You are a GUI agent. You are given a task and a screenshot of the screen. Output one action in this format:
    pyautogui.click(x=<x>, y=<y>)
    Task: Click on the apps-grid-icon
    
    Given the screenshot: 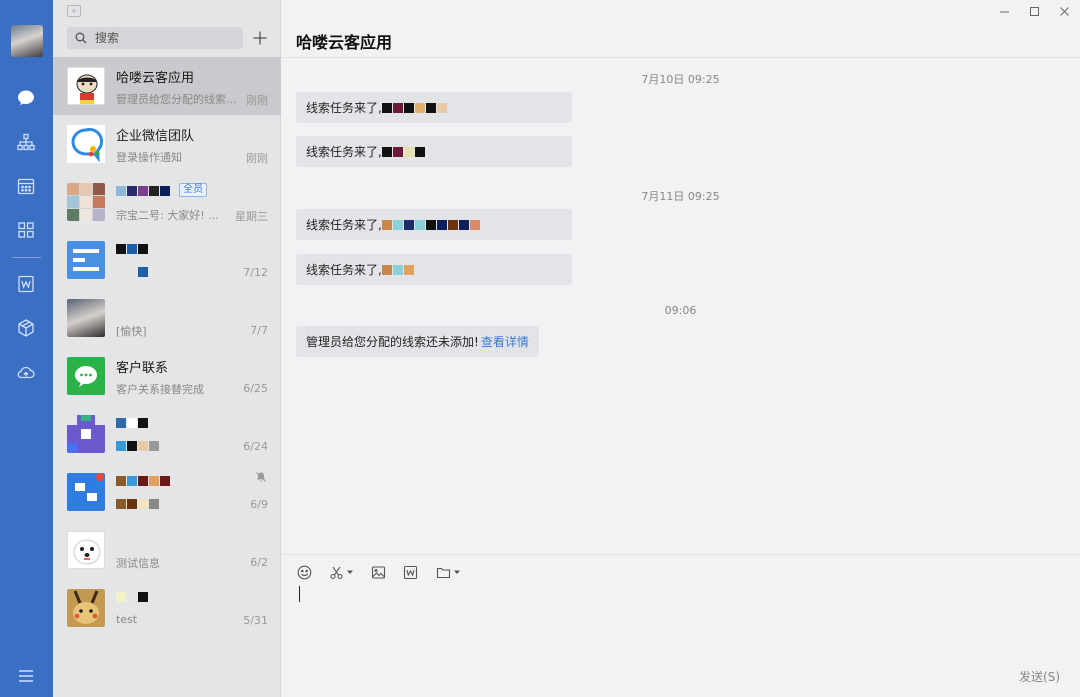 What is the action you would take?
    pyautogui.click(x=26, y=230)
    